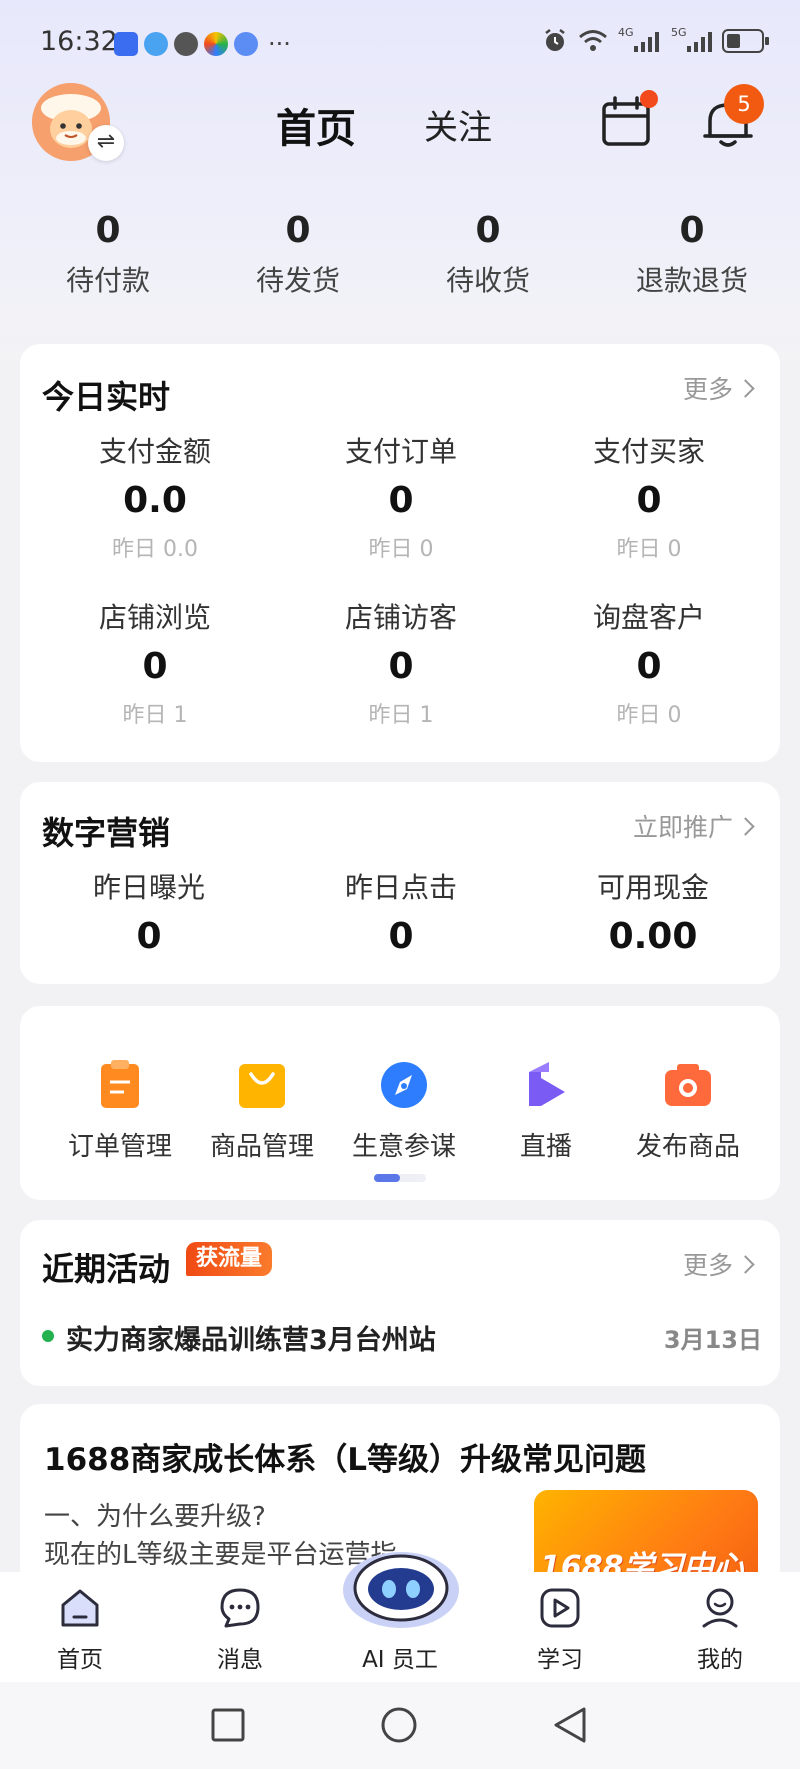 This screenshot has width=800, height=1769. Describe the element at coordinates (688, 1085) in the screenshot. I see `camera-icon` at that location.